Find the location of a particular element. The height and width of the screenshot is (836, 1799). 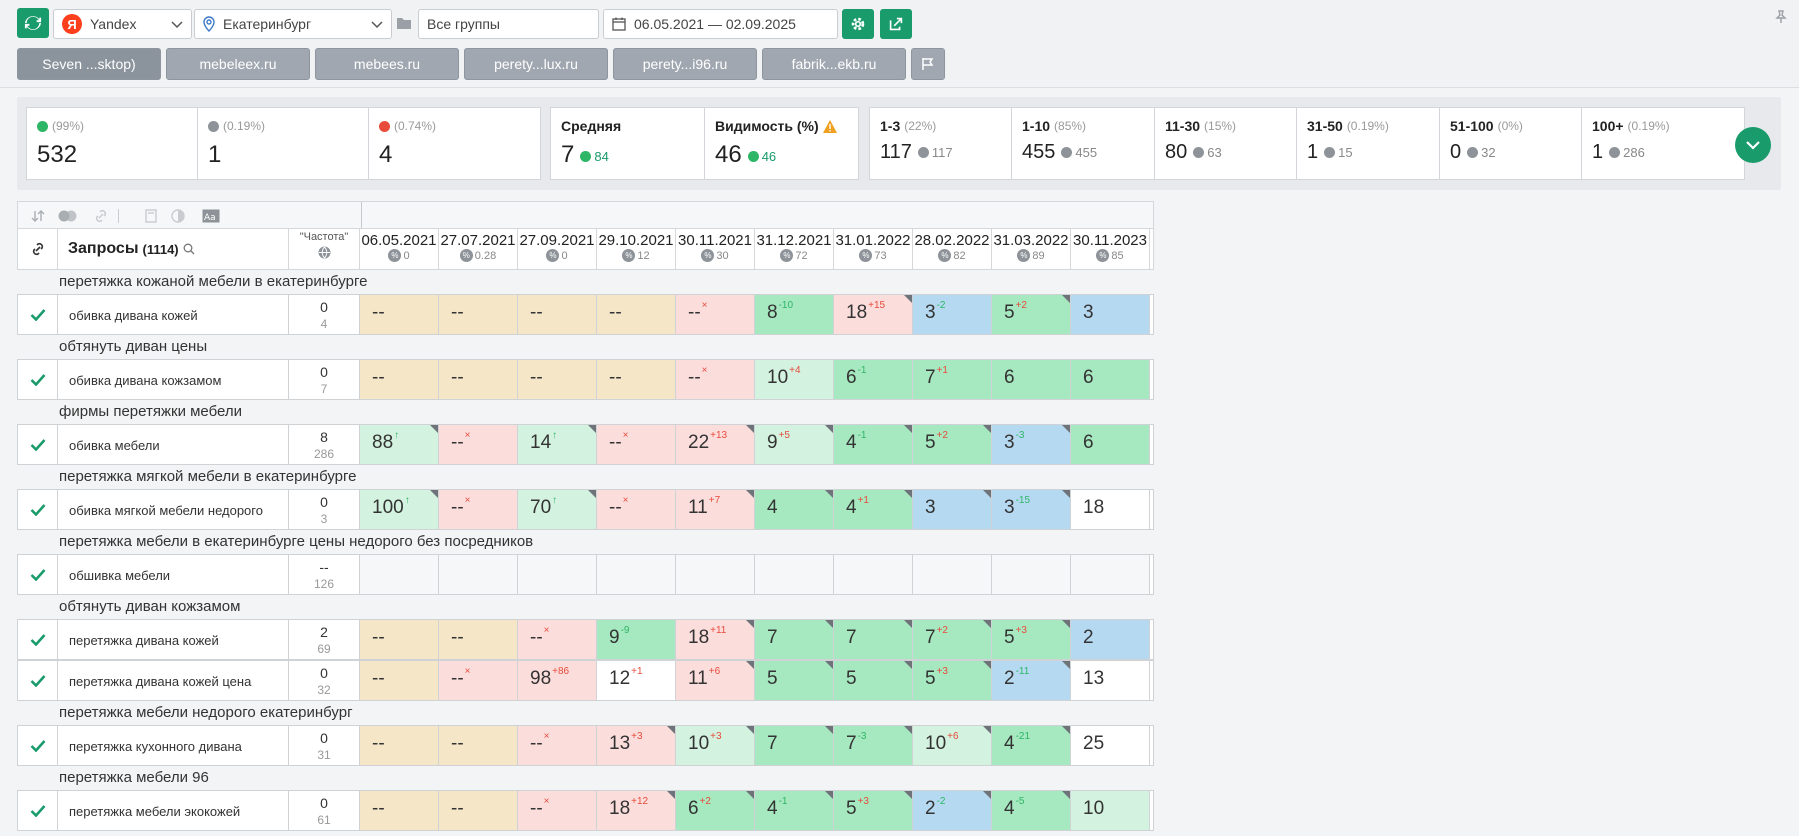

position-cell: 7-3 is located at coordinates (873, 745).